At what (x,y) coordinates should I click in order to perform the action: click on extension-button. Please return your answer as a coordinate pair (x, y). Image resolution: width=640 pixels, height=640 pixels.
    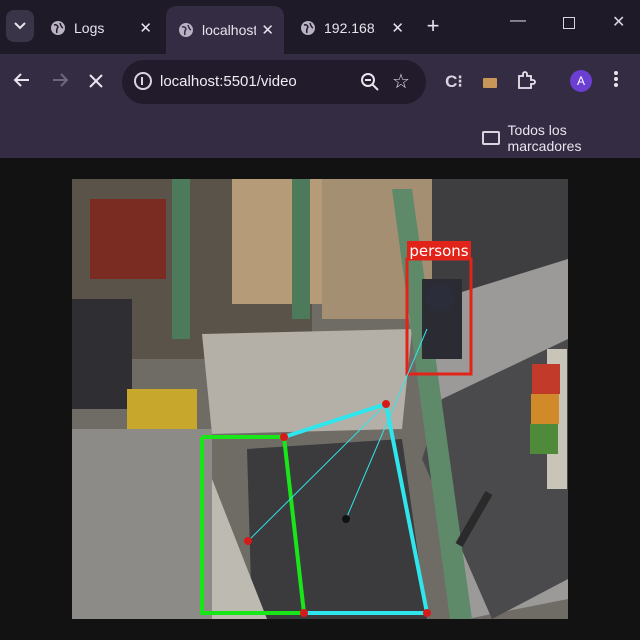
    Looking at the image, I should click on (490, 82).